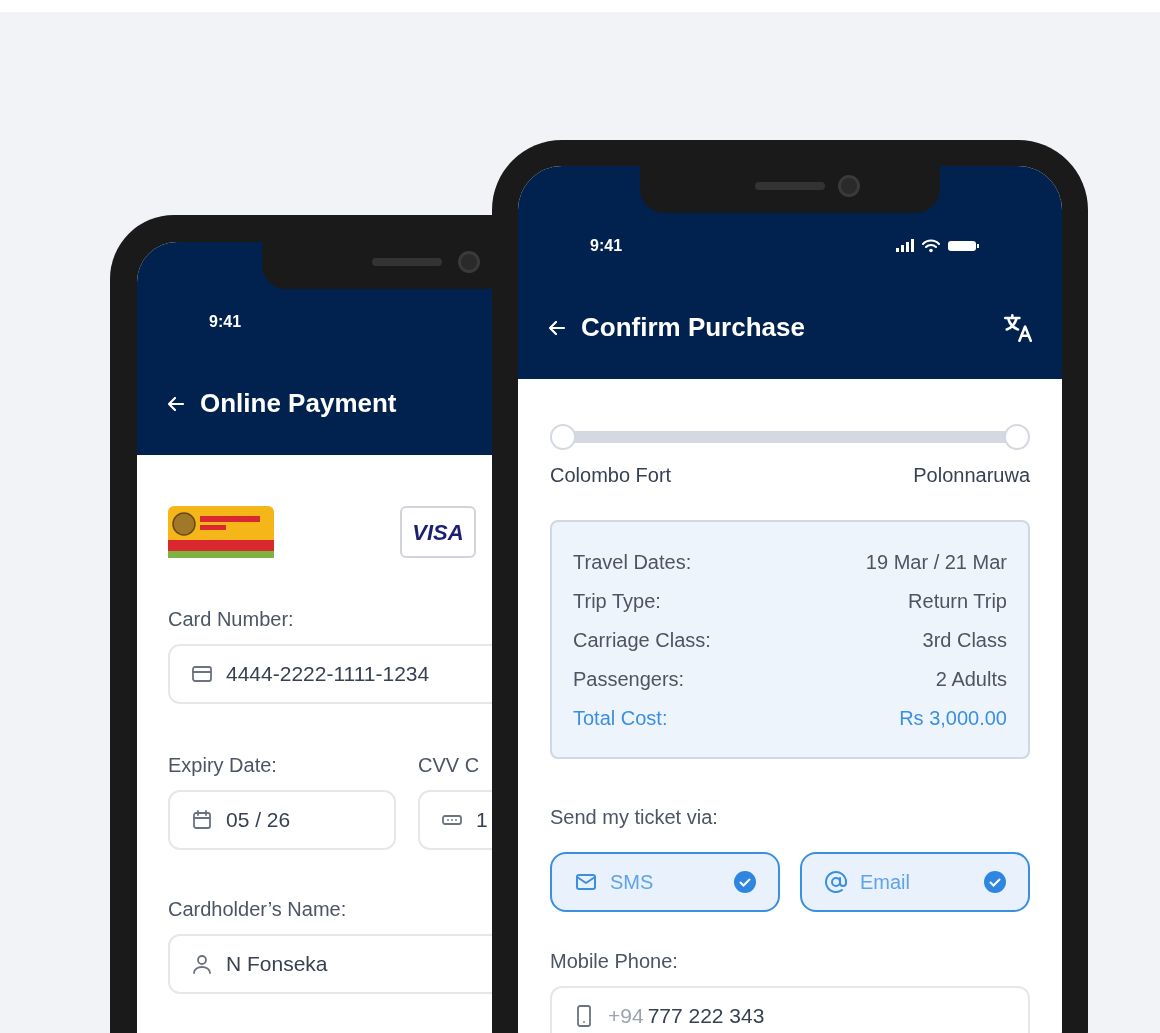 This screenshot has width=1160, height=1033. What do you see at coordinates (971, 475) in the screenshot?
I see `destination-station: Polonnaruwa` at bounding box center [971, 475].